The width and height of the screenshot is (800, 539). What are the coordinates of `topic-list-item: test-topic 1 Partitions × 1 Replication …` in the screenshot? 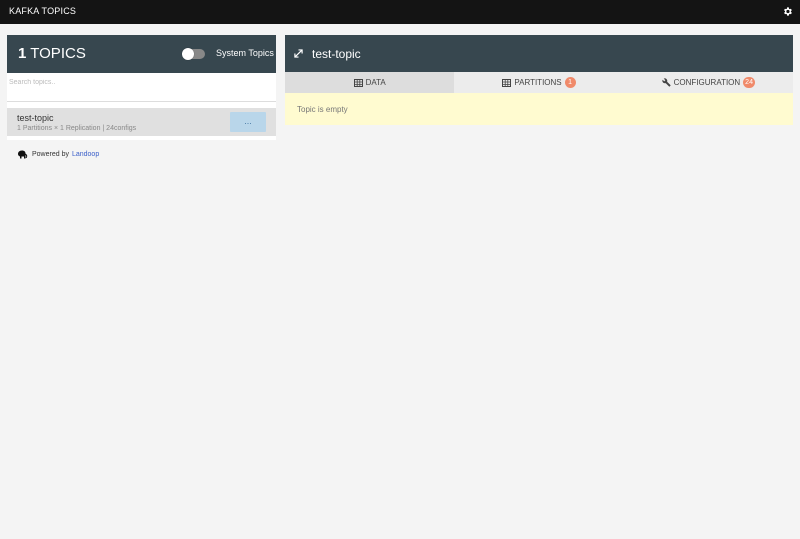 It's located at (141, 122).